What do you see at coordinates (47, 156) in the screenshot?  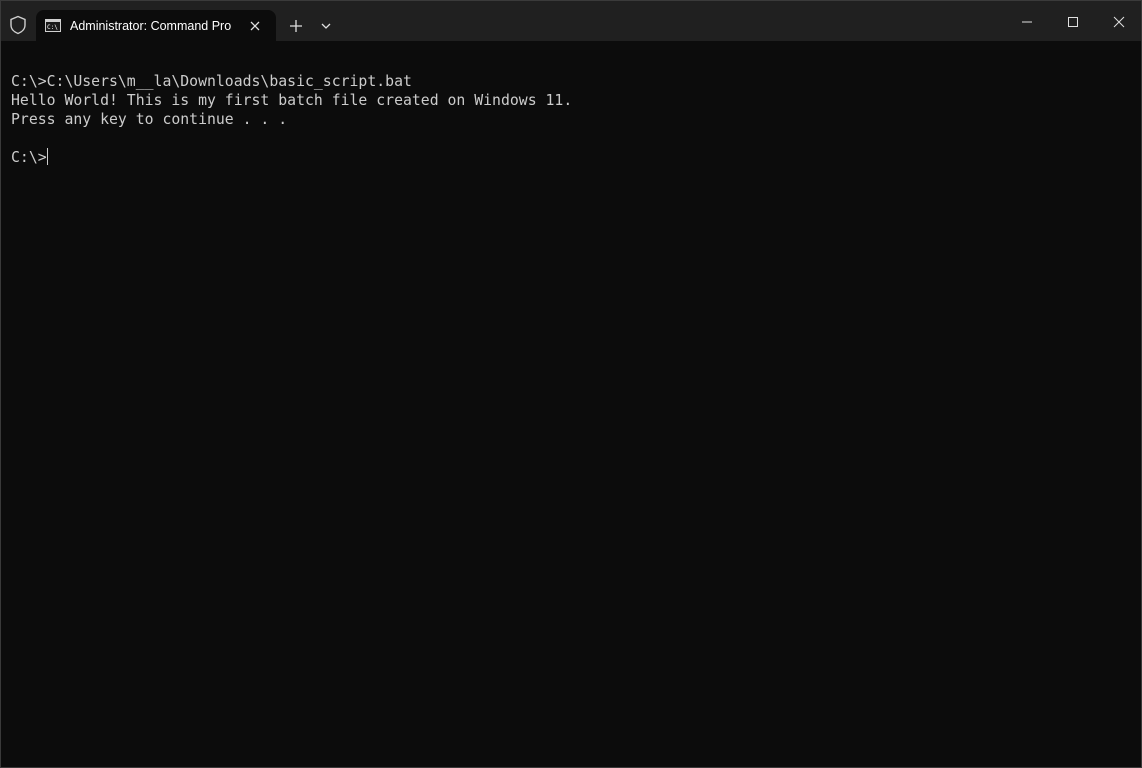 I see `text-cursor` at bounding box center [47, 156].